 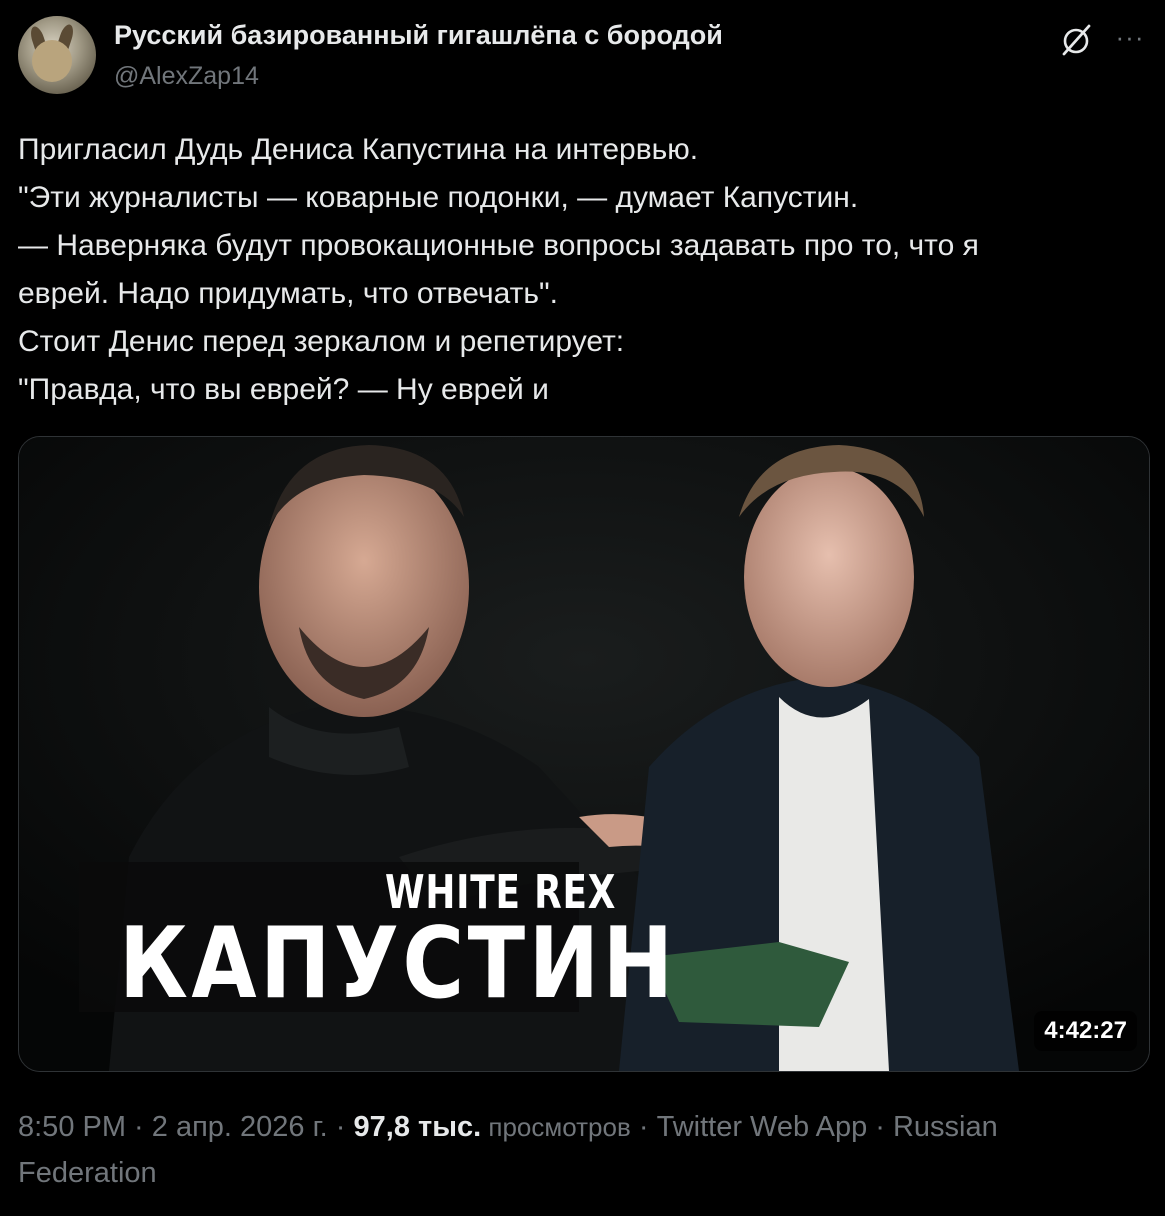 I want to click on tweet-source: Twitter Web App, so click(x=762, y=1127).